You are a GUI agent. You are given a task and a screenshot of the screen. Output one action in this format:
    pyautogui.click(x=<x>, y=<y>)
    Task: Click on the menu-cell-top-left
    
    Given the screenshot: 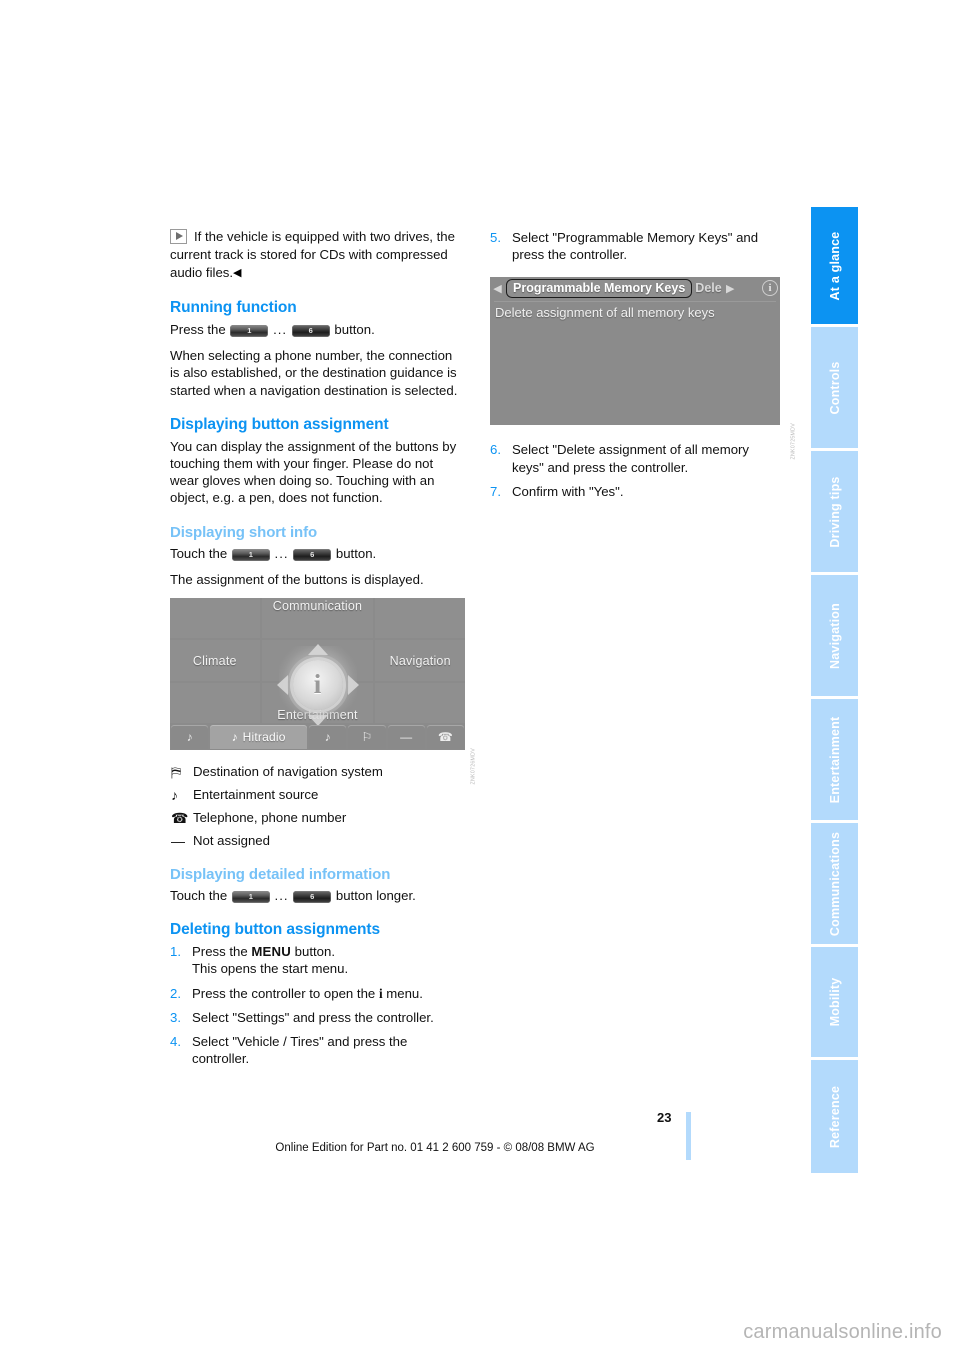 What is the action you would take?
    pyautogui.click(x=215, y=618)
    